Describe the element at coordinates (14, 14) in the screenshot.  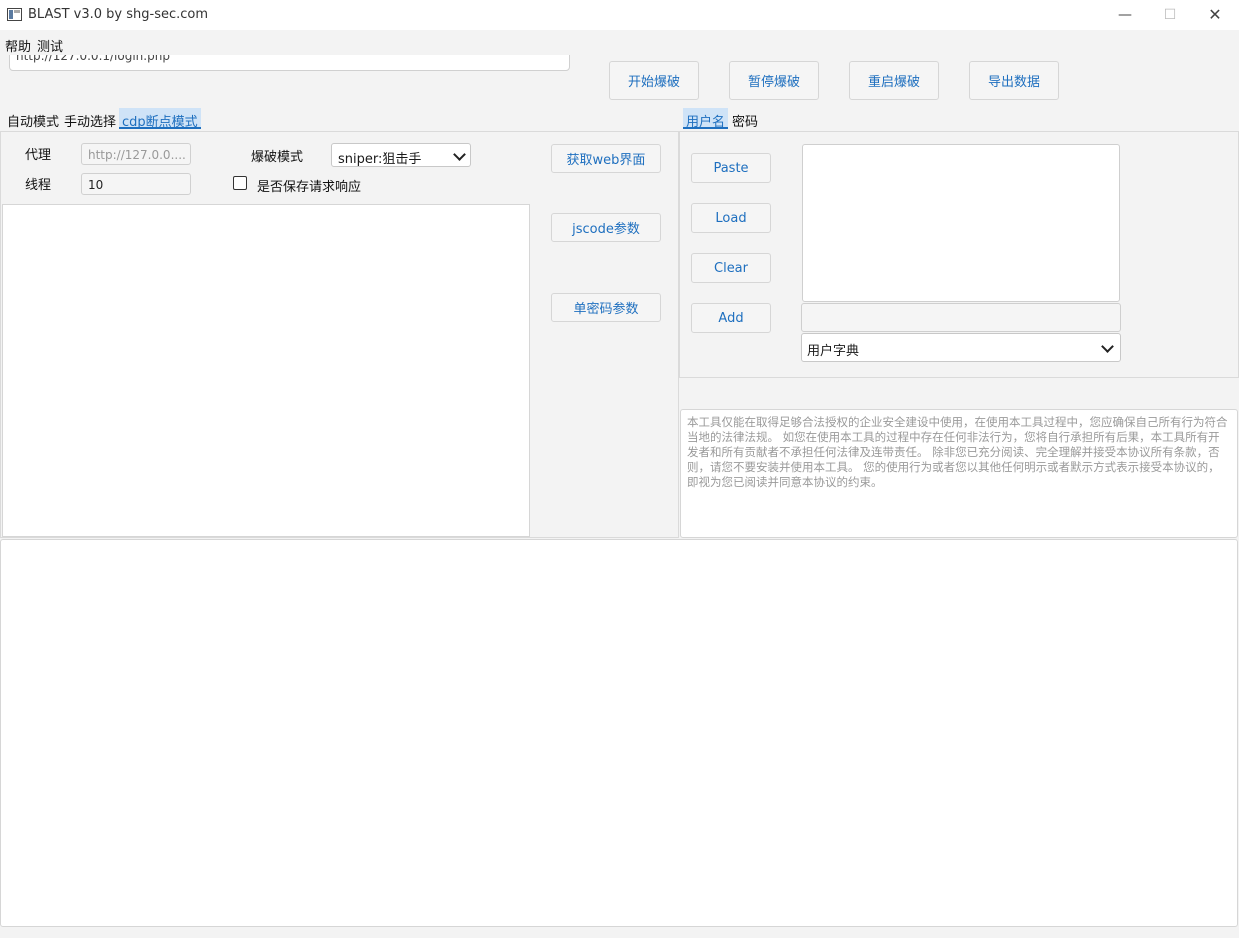
I see `app-icon` at that location.